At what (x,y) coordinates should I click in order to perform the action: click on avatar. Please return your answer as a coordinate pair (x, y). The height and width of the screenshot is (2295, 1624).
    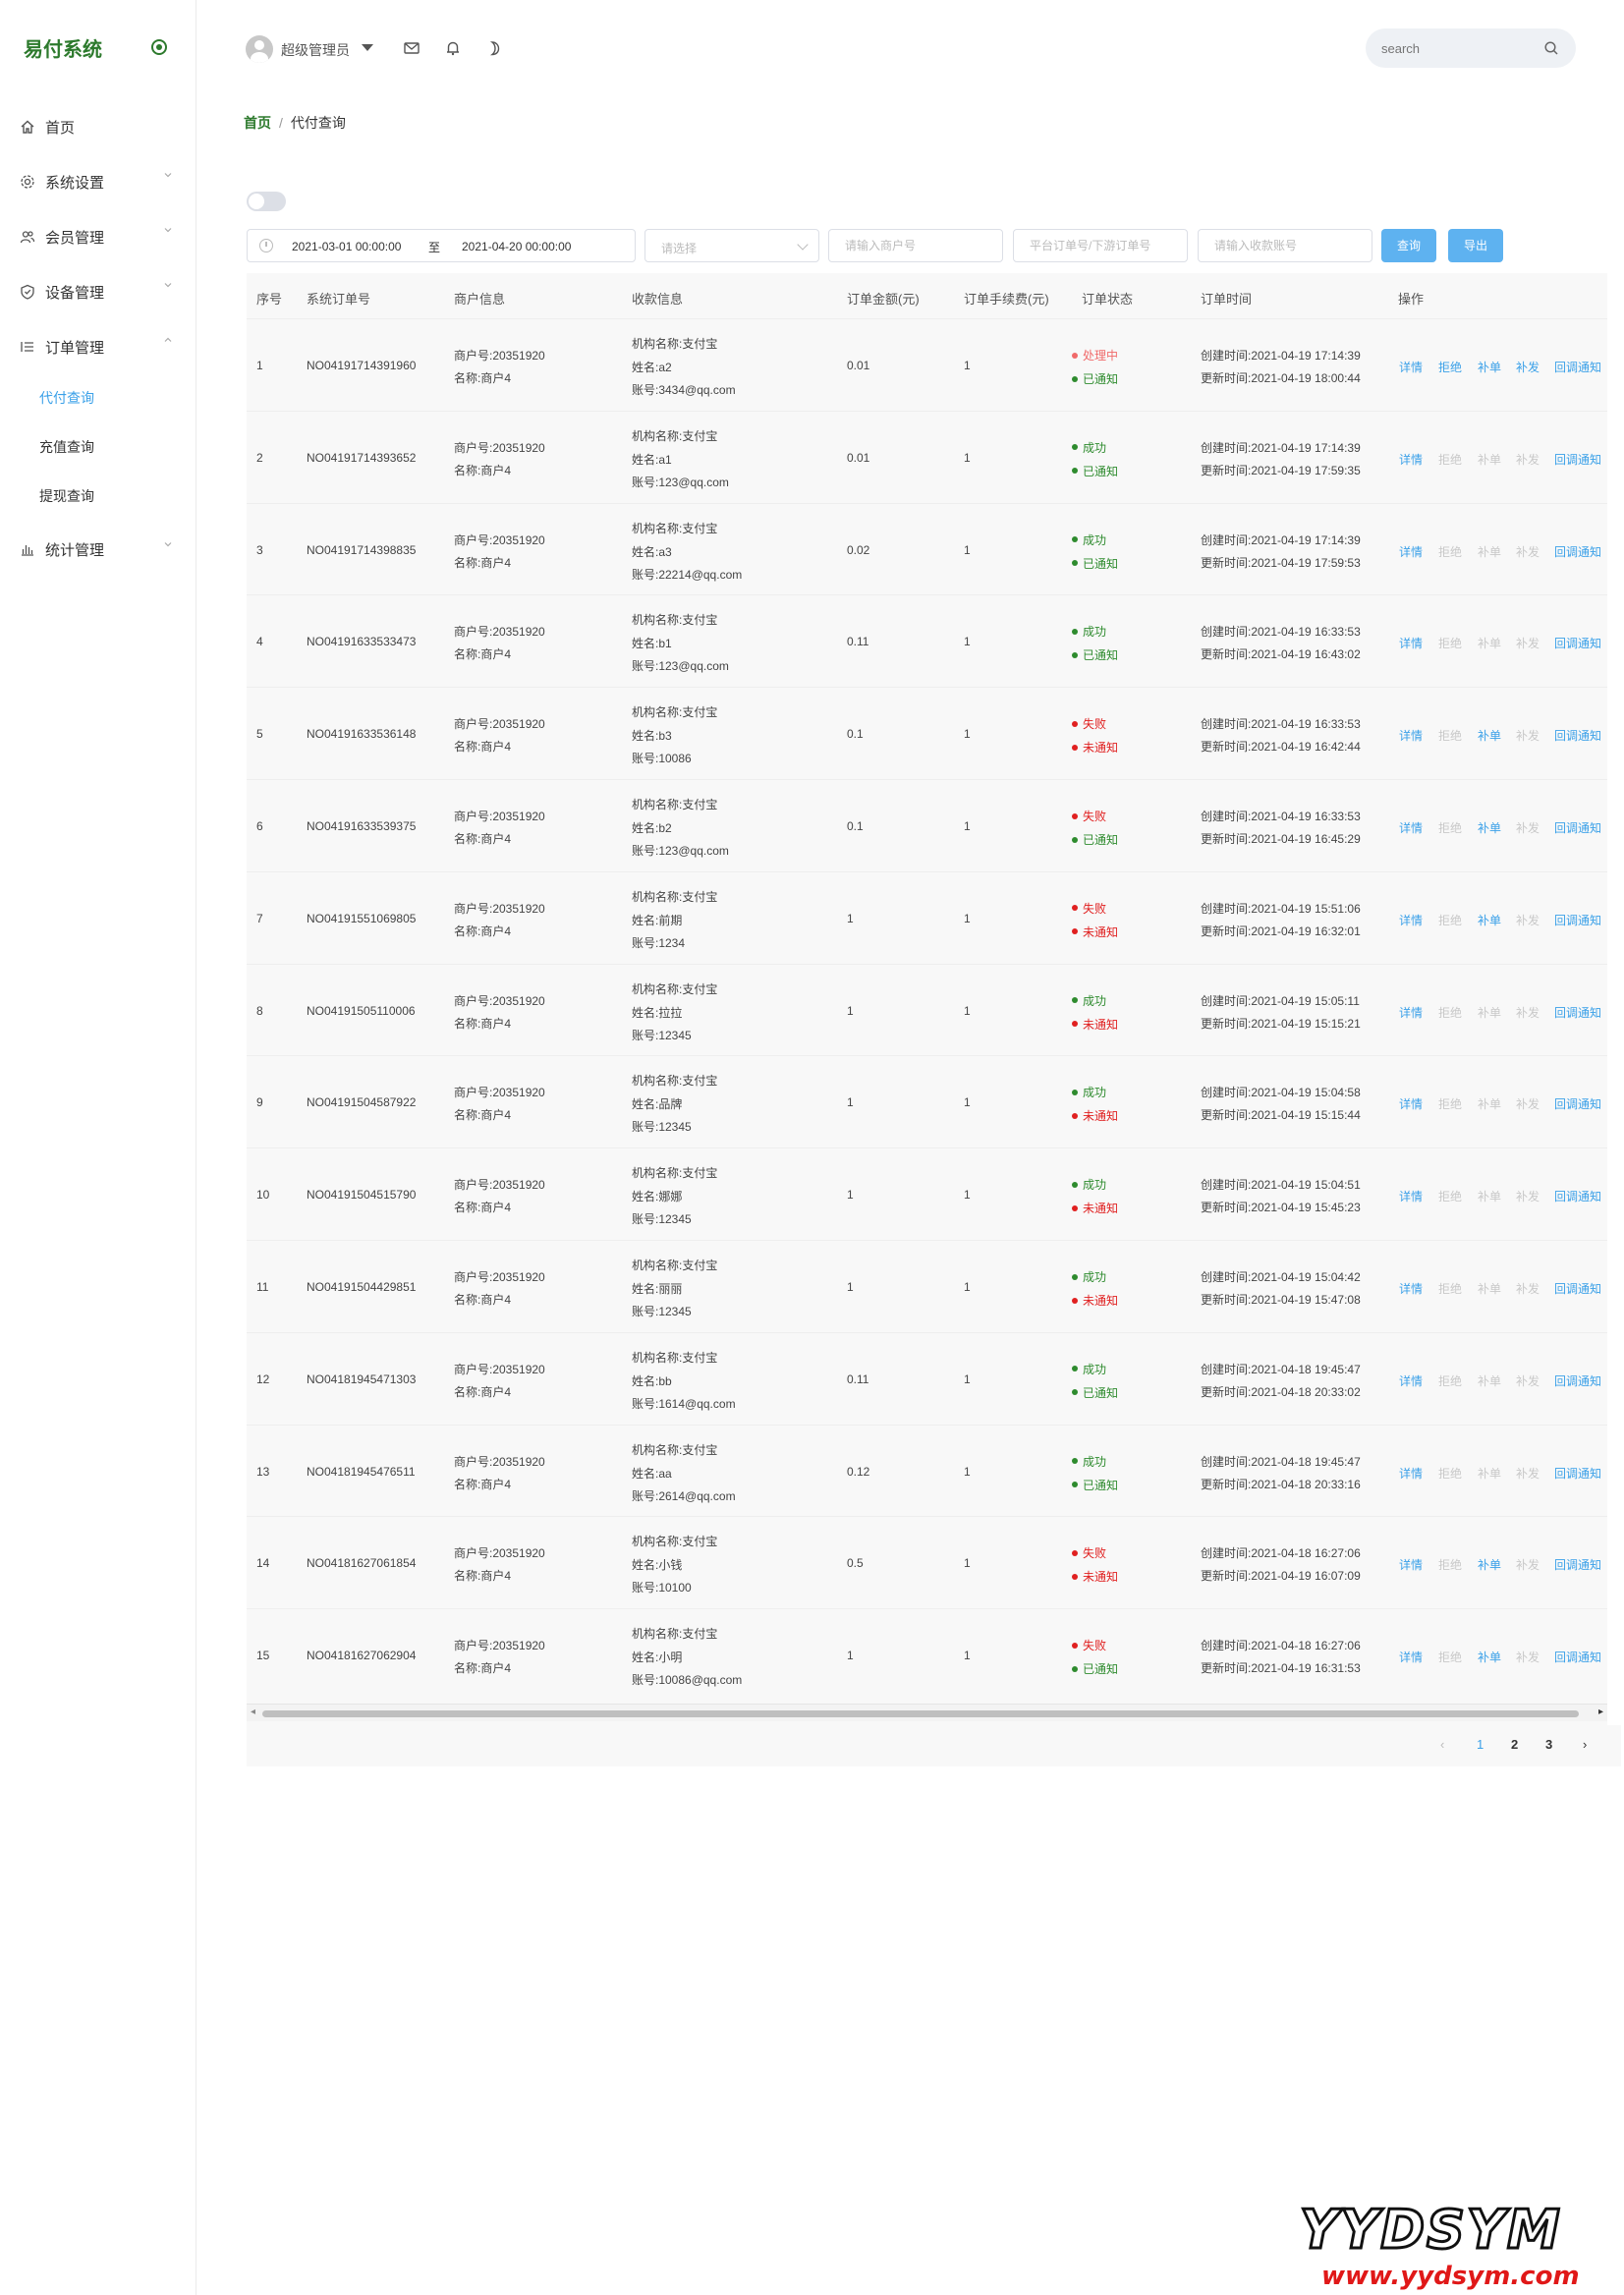
    Looking at the image, I should click on (259, 49).